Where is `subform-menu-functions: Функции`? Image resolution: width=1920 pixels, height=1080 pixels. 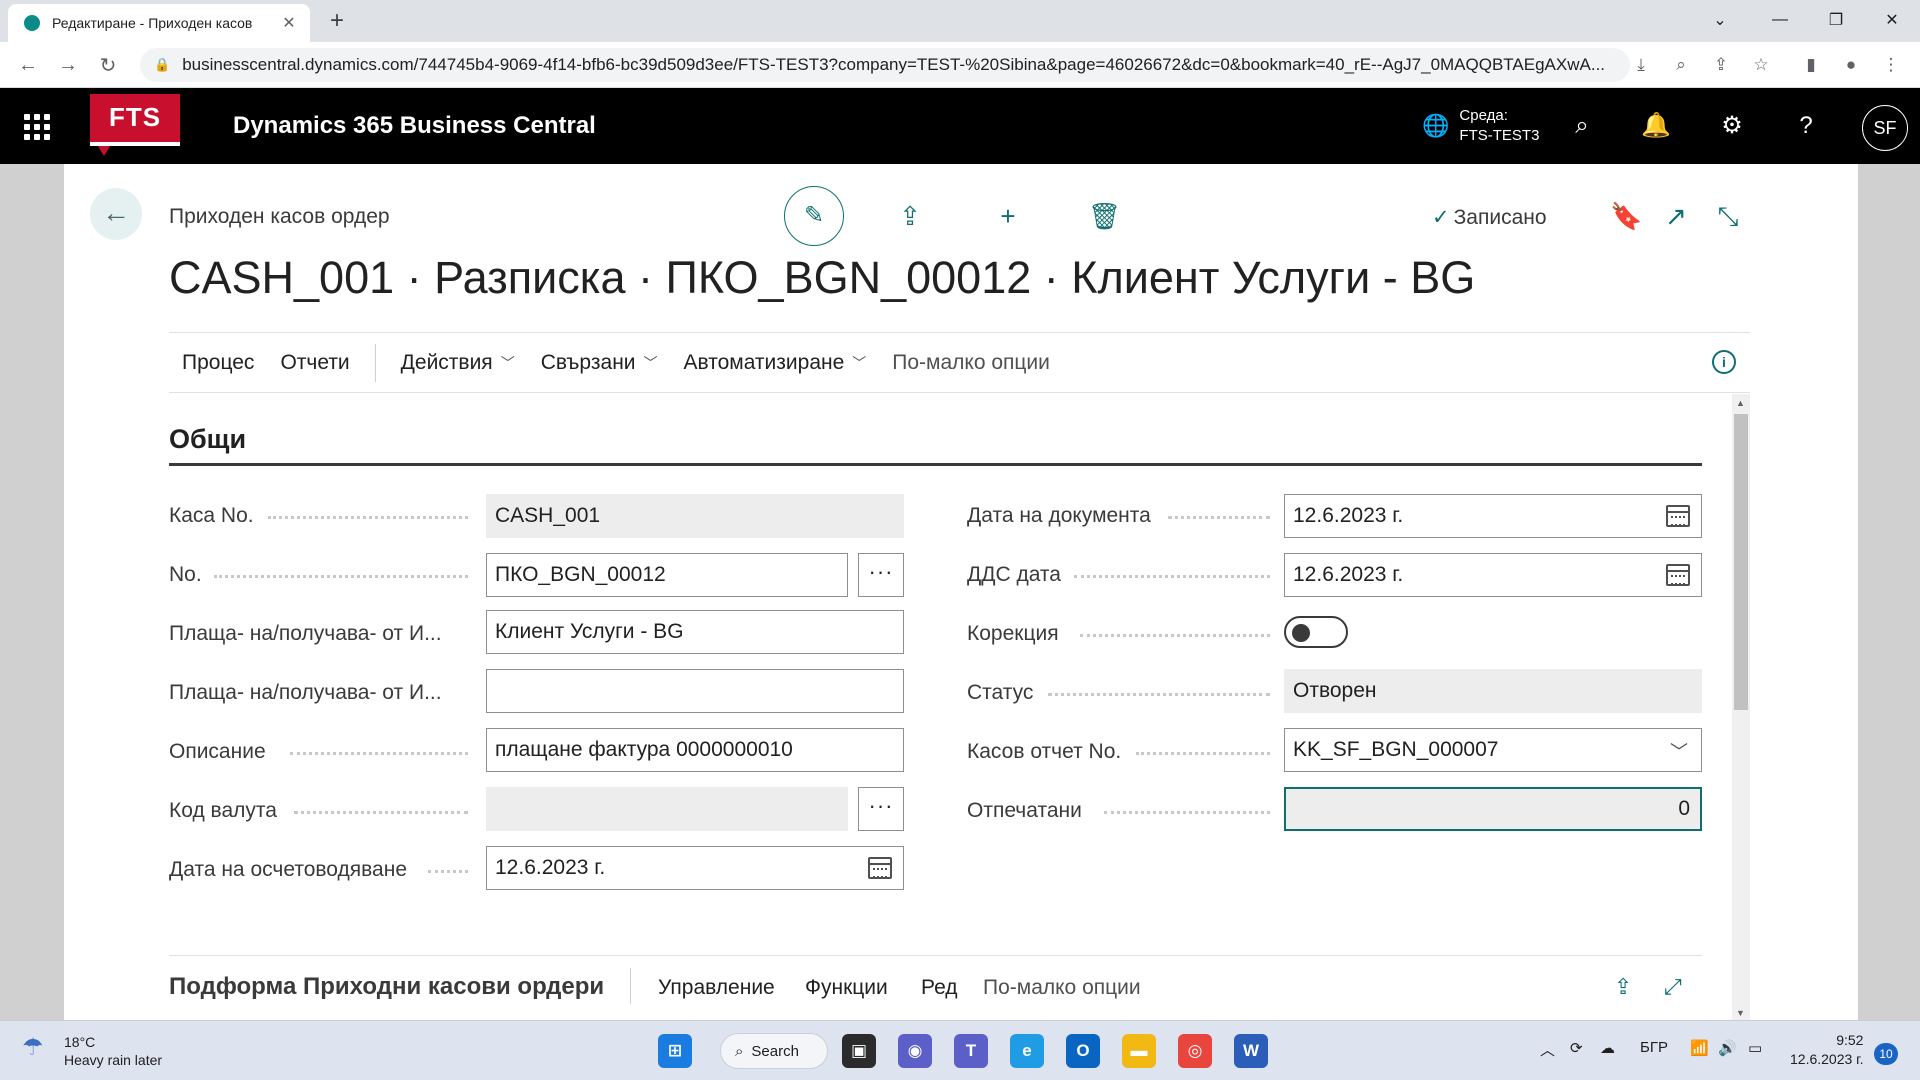 subform-menu-functions: Функции is located at coordinates (846, 988).